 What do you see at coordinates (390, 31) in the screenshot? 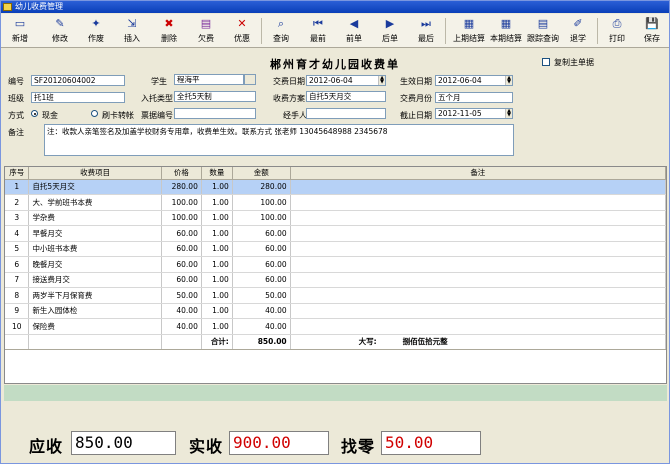
I see `next-button: ▶ 后单` at bounding box center [390, 31].